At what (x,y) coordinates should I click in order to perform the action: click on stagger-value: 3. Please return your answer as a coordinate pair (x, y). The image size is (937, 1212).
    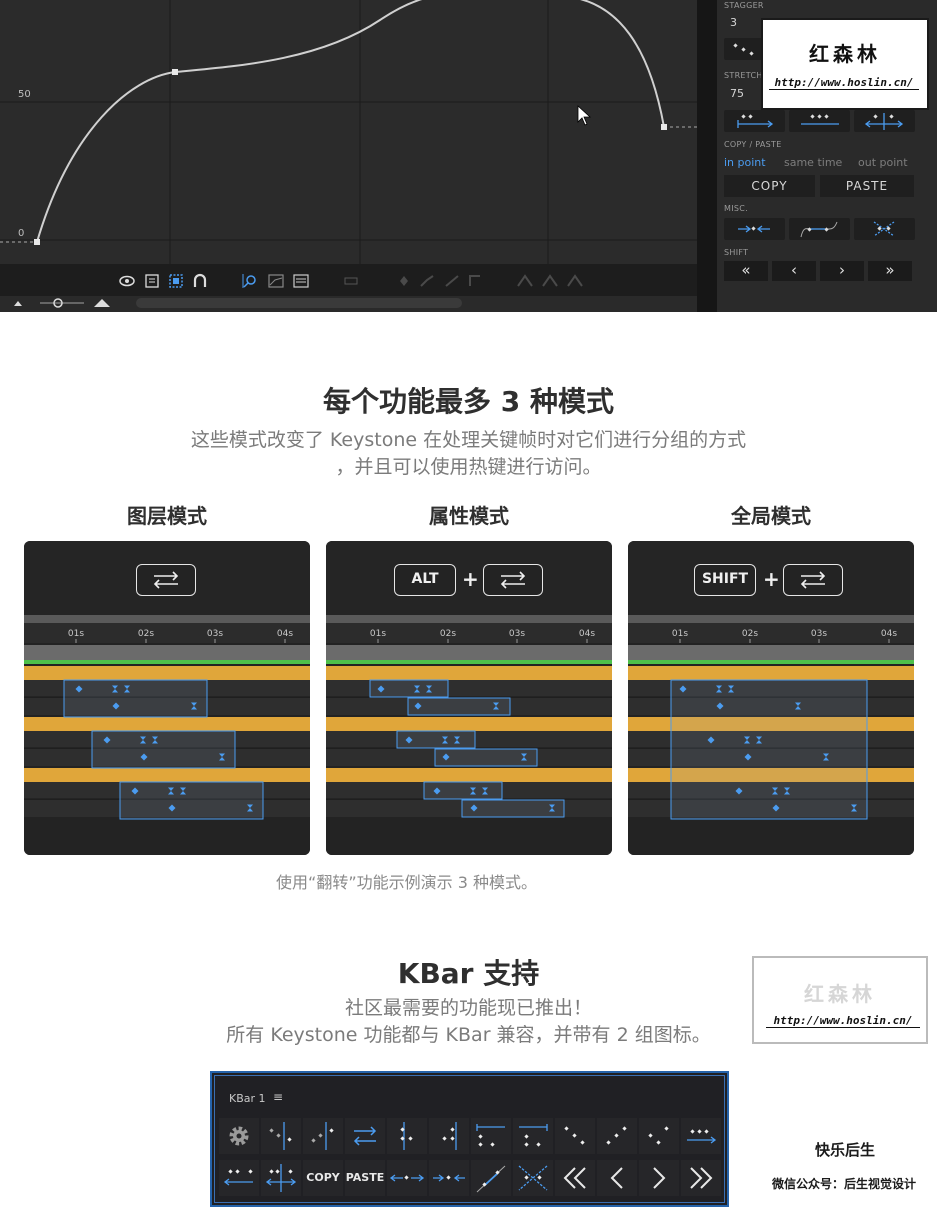
    Looking at the image, I should click on (733, 22).